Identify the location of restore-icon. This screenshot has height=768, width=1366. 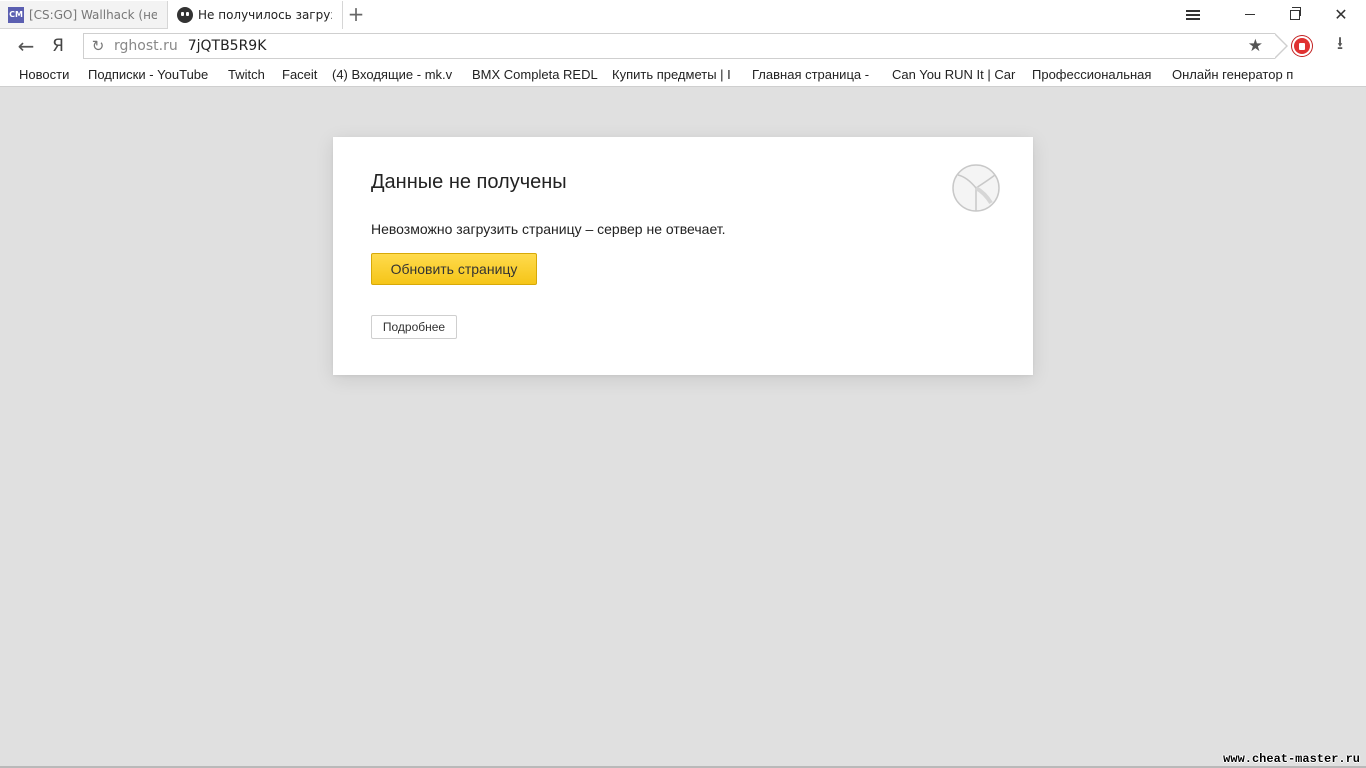
(1295, 13).